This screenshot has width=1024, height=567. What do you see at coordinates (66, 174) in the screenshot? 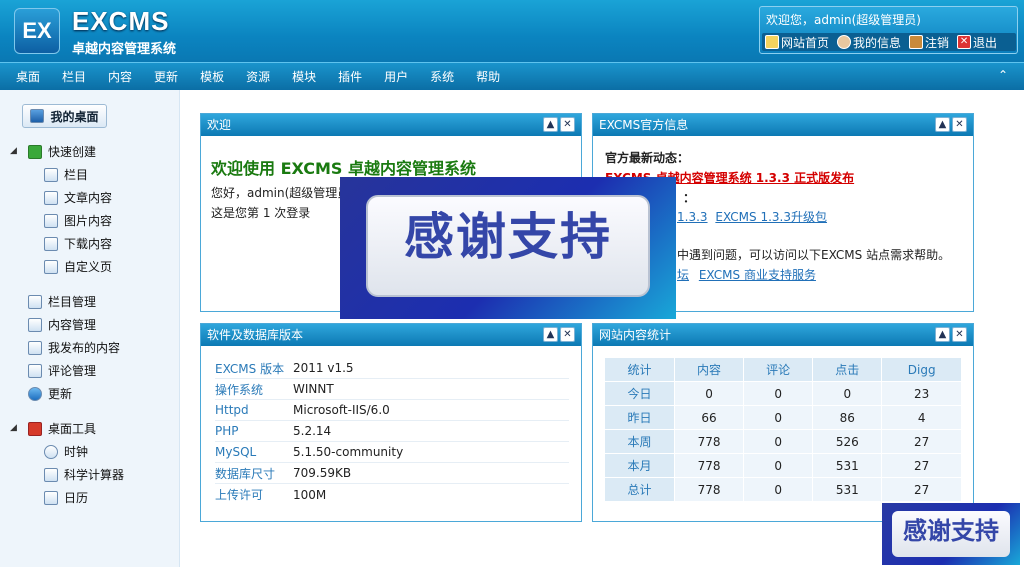
I see `quick-create-column: 栏目` at bounding box center [66, 174].